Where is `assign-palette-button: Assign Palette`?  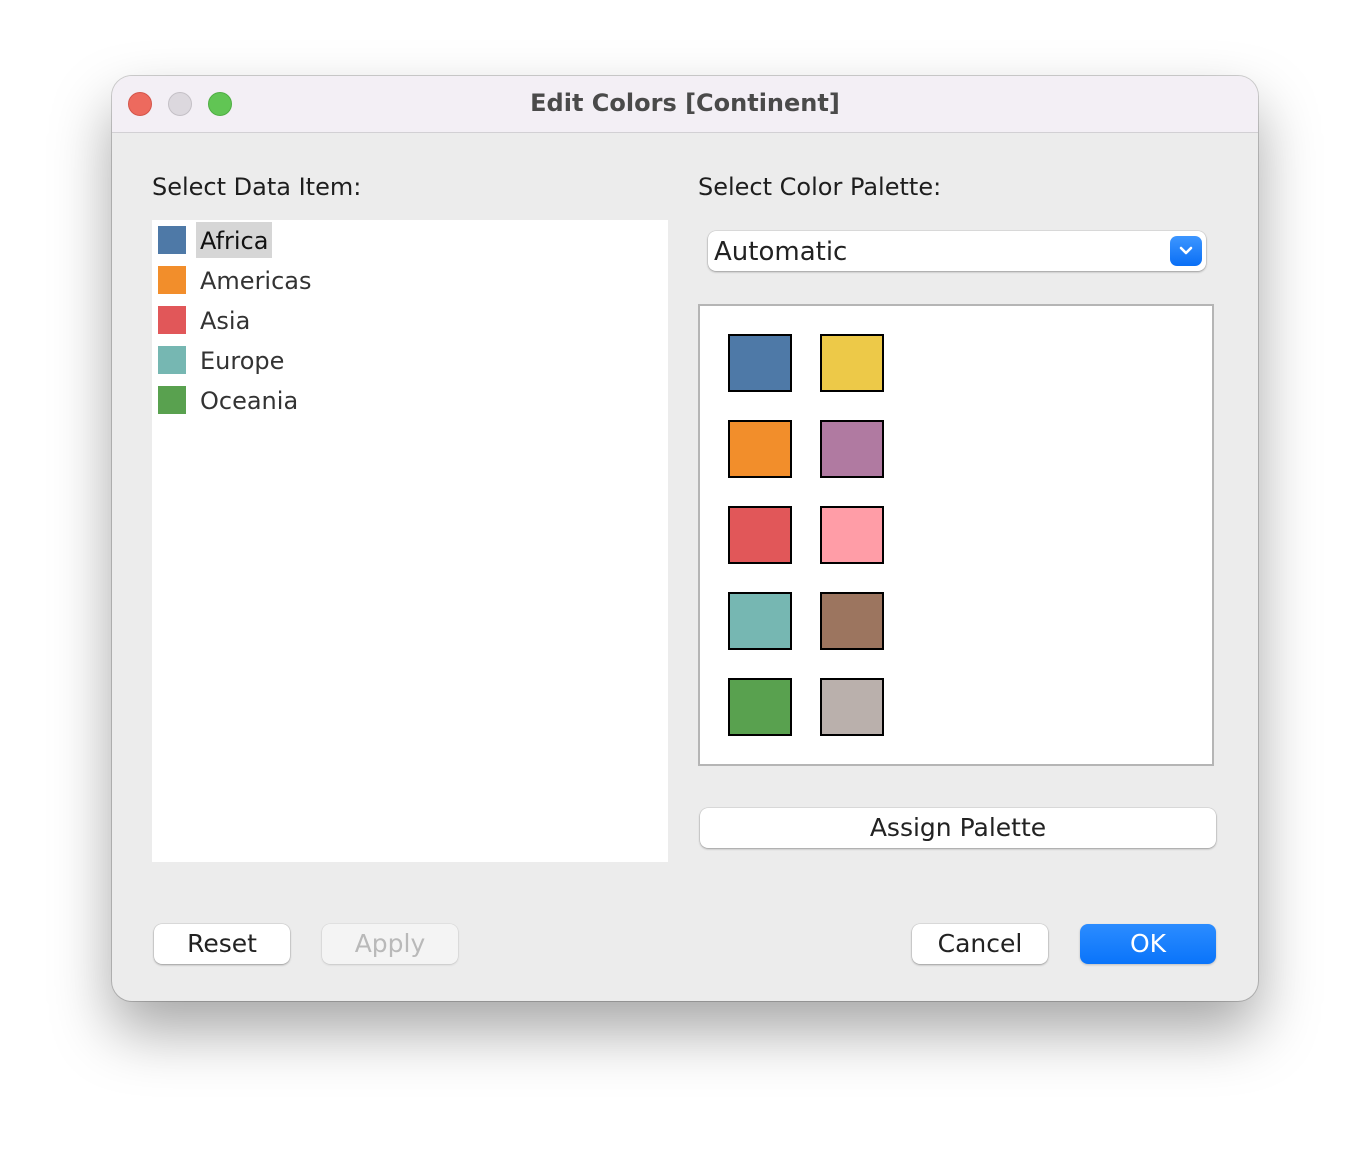
assign-palette-button: Assign Palette is located at coordinates (958, 828).